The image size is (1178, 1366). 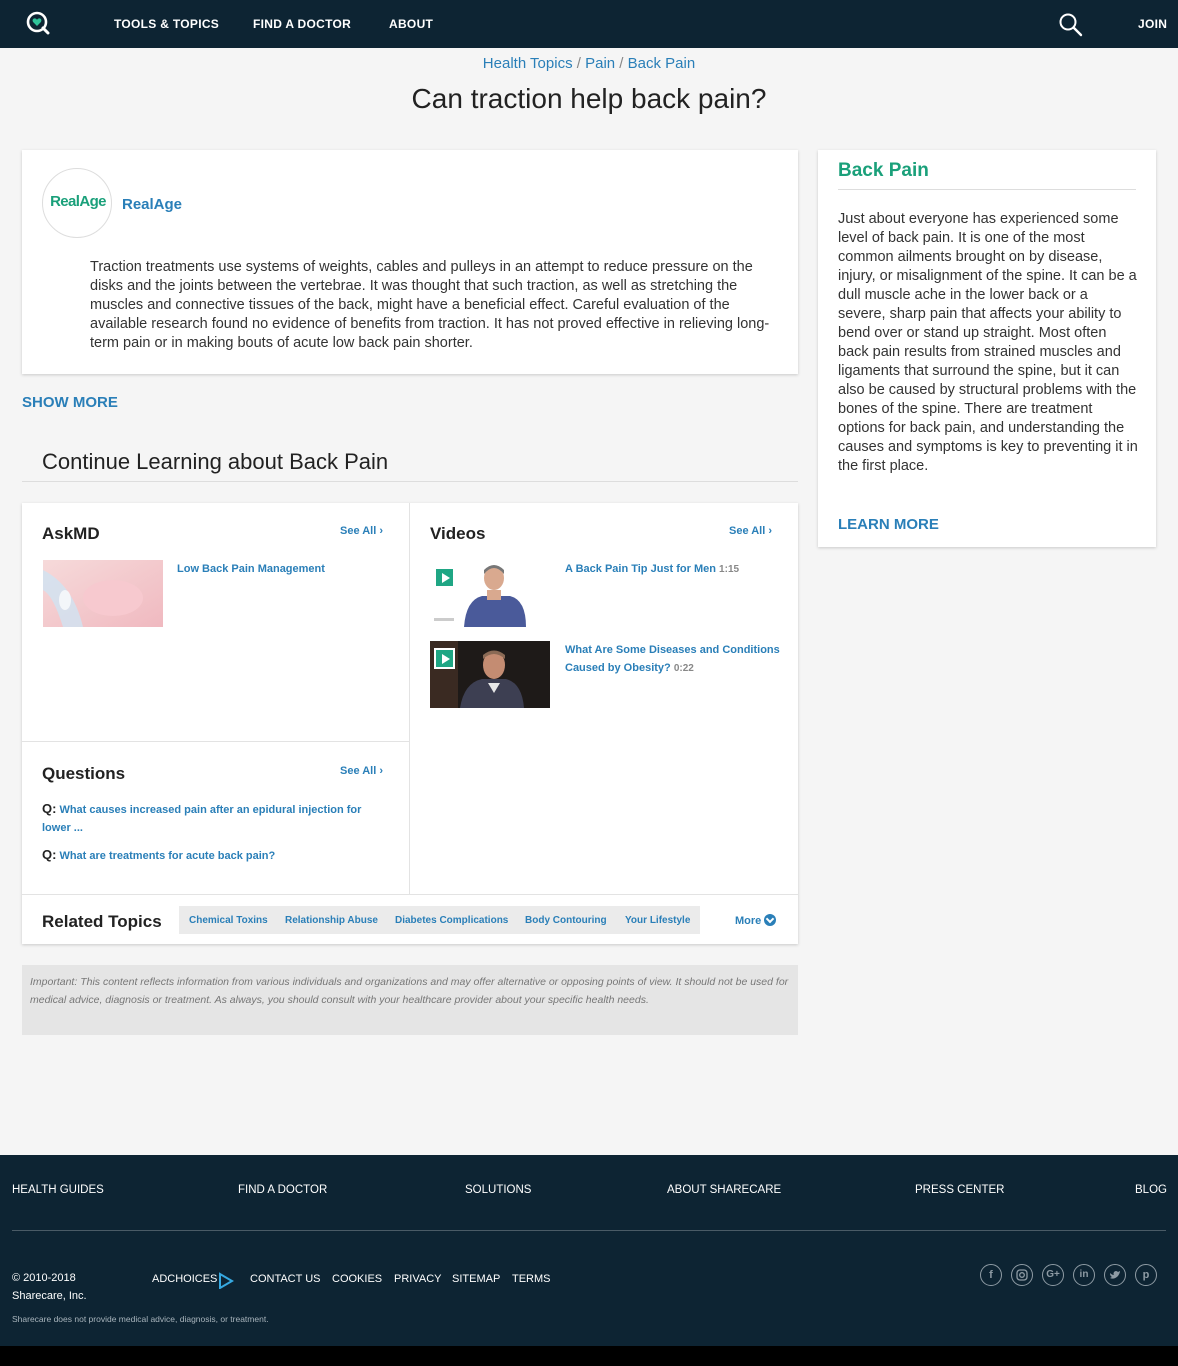 What do you see at coordinates (84, 773) in the screenshot?
I see `questions-title: Questions` at bounding box center [84, 773].